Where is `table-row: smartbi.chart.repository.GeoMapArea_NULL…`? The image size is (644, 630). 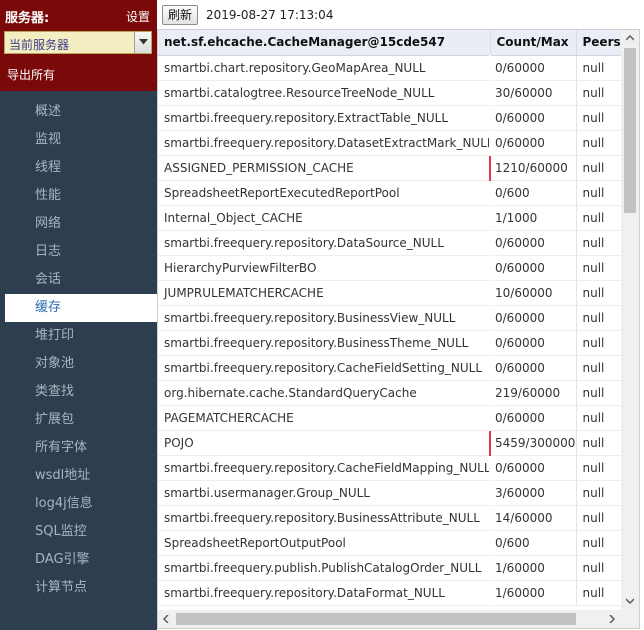
table-row: smartbi.chart.repository.GeoMapArea_NULL… is located at coordinates (389, 68).